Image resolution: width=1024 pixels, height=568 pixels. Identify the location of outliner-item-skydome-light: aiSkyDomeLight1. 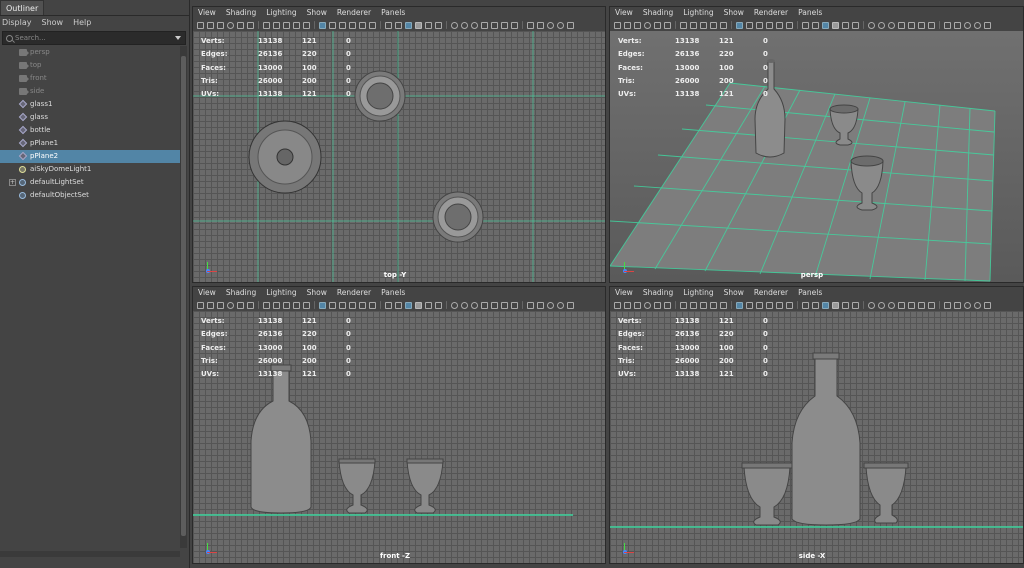
(90, 169).